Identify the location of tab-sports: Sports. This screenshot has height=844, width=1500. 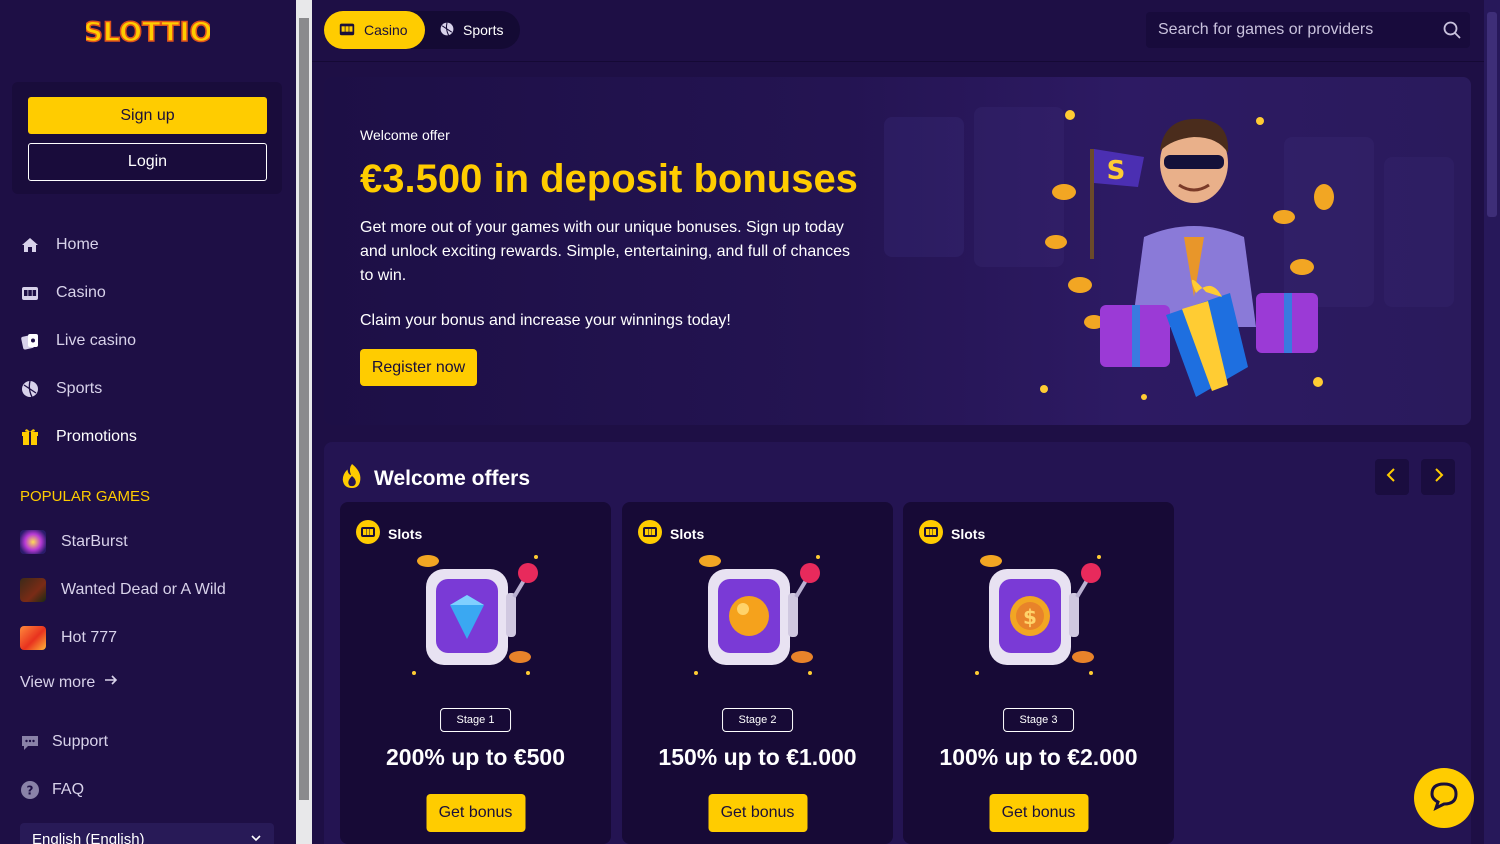
(471, 30).